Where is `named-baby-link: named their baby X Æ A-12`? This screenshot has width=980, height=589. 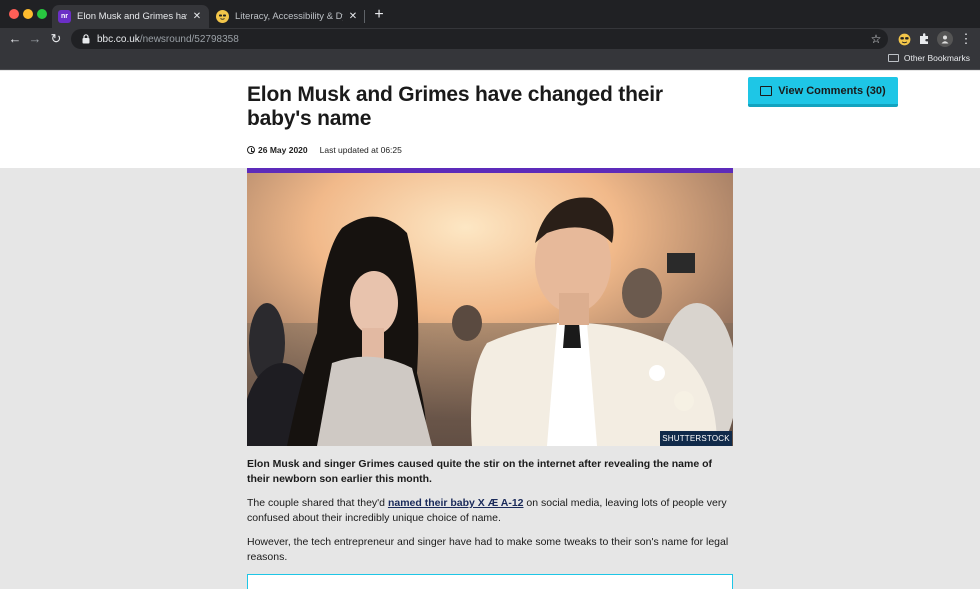
named-baby-link: named their baby X Æ A-12 is located at coordinates (456, 503).